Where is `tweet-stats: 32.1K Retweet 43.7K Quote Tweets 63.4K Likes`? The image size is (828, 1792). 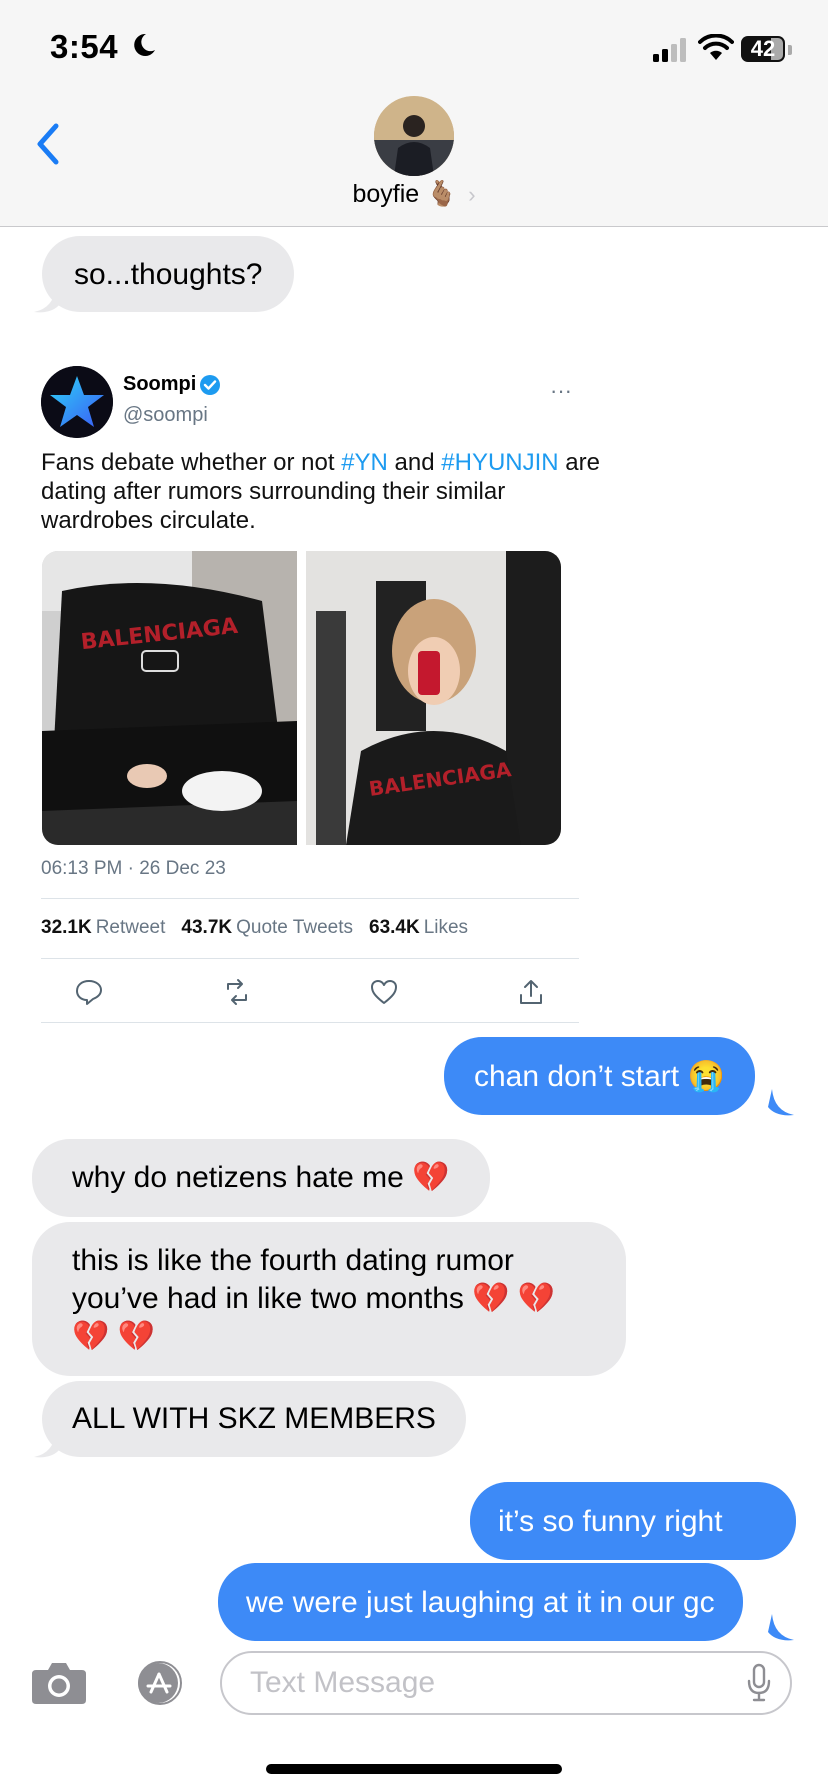
tweet-stats: 32.1K Retweet 43.7K Quote Tweets 63.4K Likes is located at coordinates (254, 928).